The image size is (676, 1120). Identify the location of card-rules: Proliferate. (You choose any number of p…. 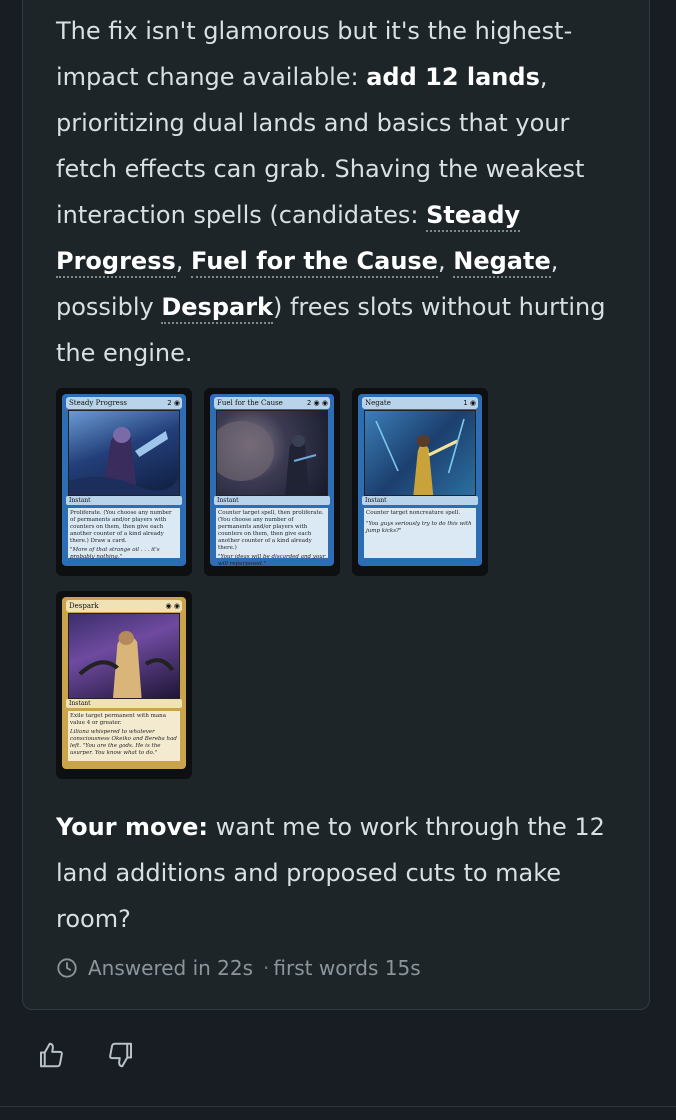
(121, 527).